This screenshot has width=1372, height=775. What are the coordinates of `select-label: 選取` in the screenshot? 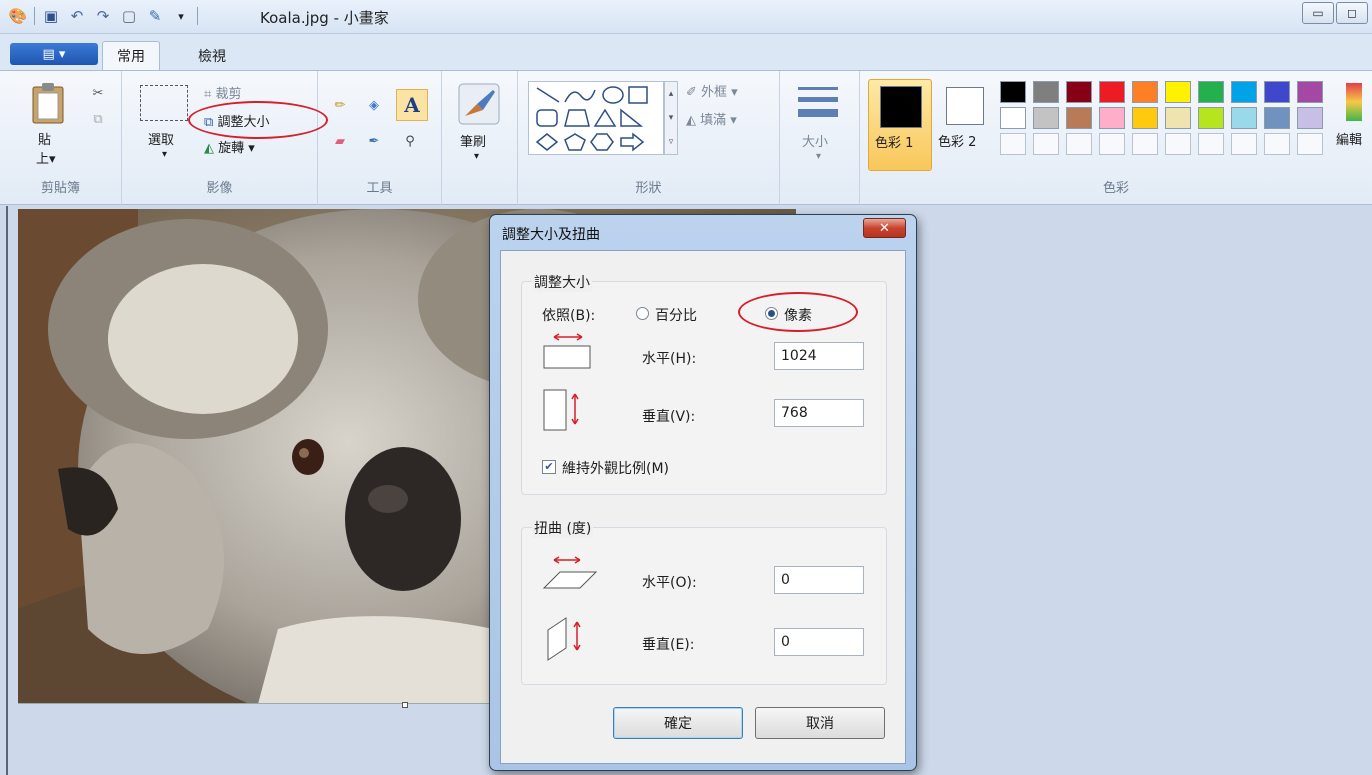 It's located at (161, 138).